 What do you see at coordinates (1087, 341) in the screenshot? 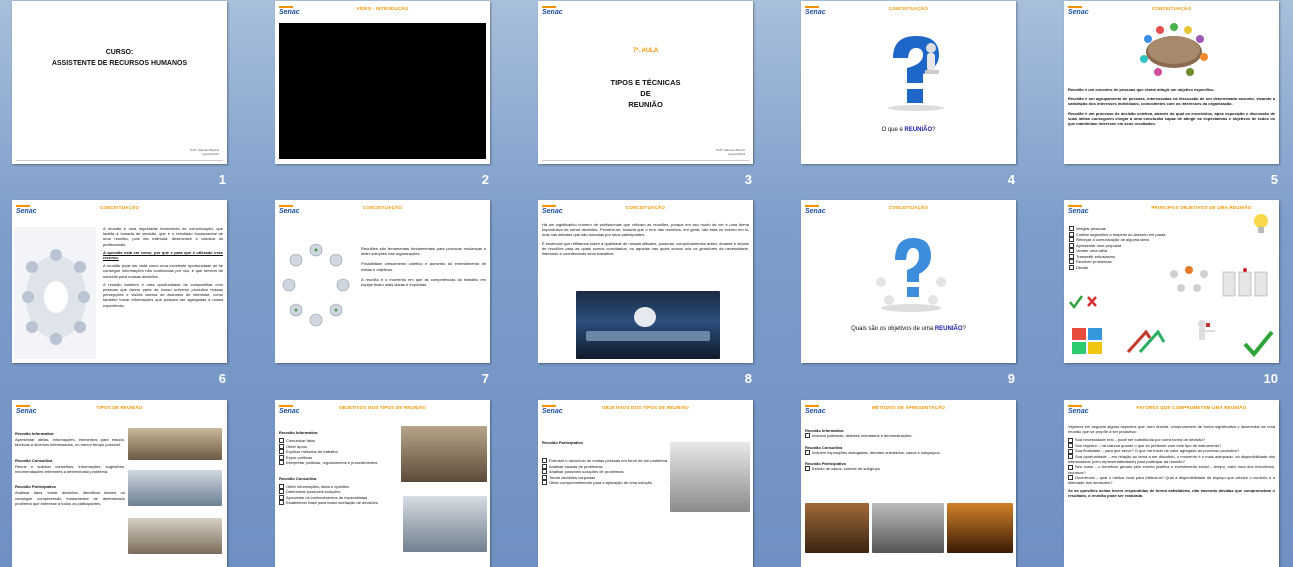
I see `puzzle-team-icon` at bounding box center [1087, 341].